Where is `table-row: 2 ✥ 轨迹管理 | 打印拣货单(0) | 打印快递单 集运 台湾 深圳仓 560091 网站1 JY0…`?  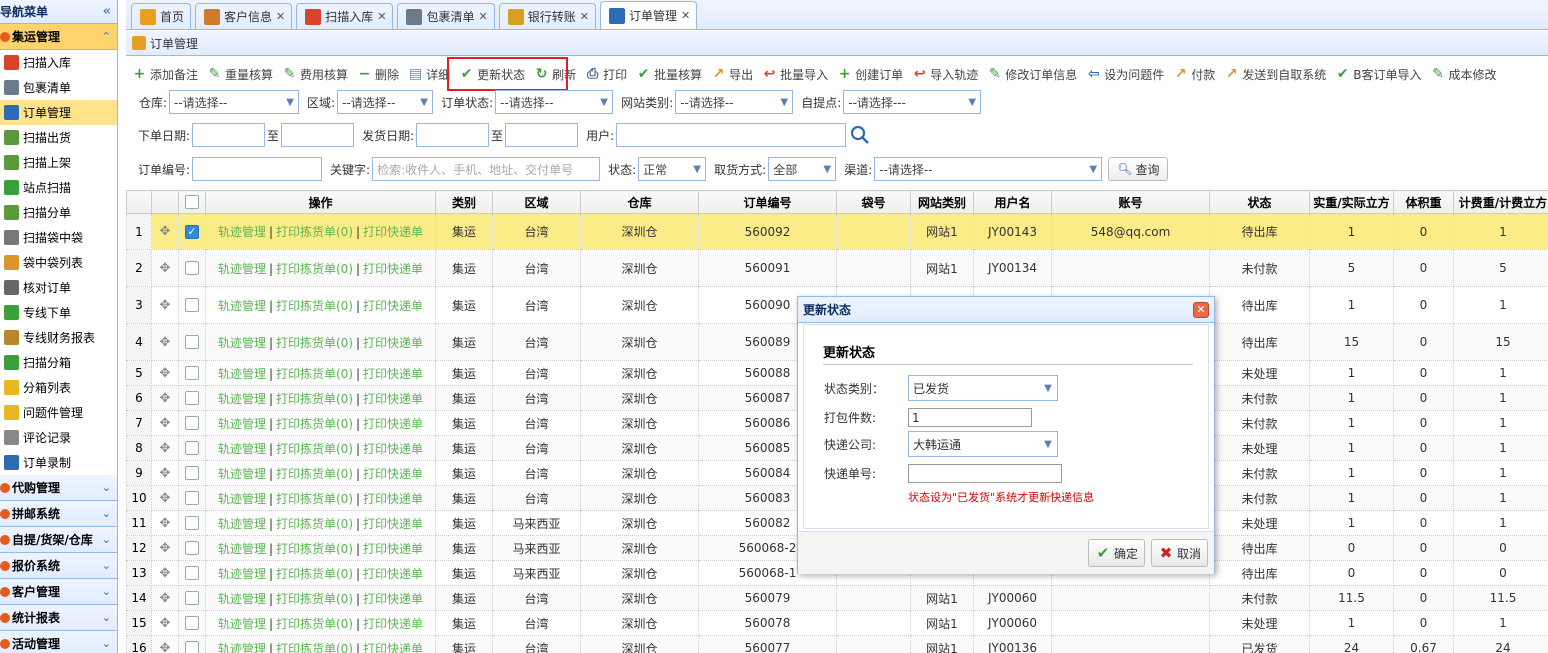 table-row: 2 ✥ 轨迹管理 | 打印拣货单(0) | 打印快递单 集运 台湾 深圳仓 560091 网站1 JY0… is located at coordinates (837, 268).